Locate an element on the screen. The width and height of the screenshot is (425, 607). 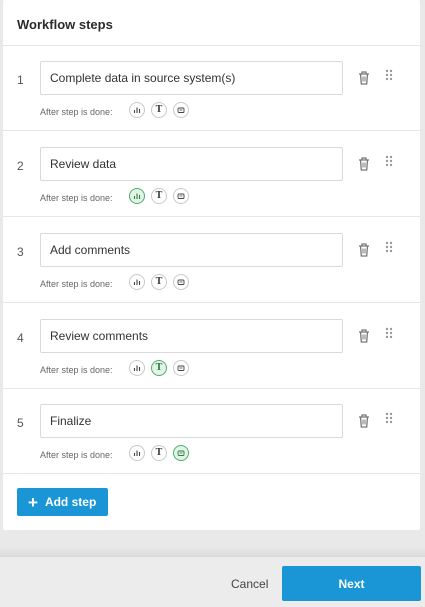
next-button: Next is located at coordinates (351, 583).